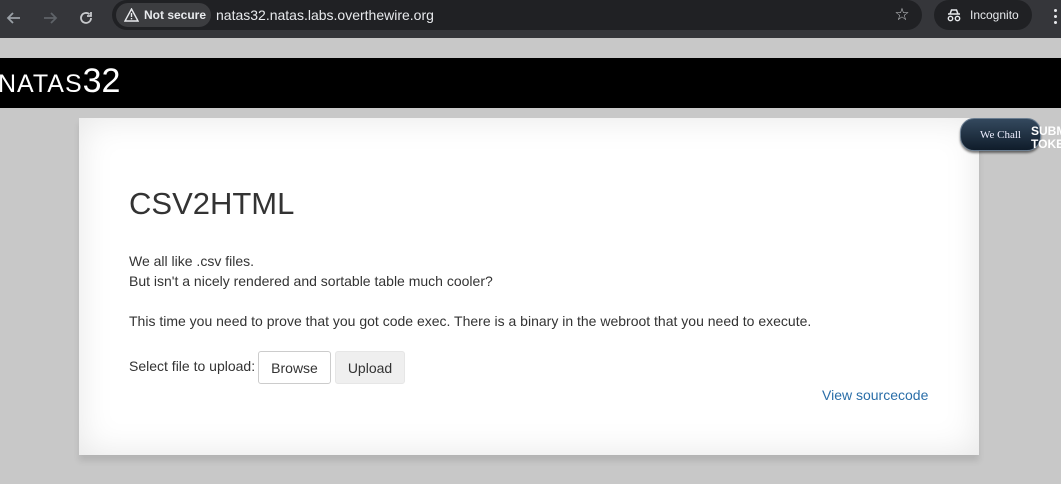  I want to click on wechall-submit-token: SUBM TOKE, so click(1046, 138).